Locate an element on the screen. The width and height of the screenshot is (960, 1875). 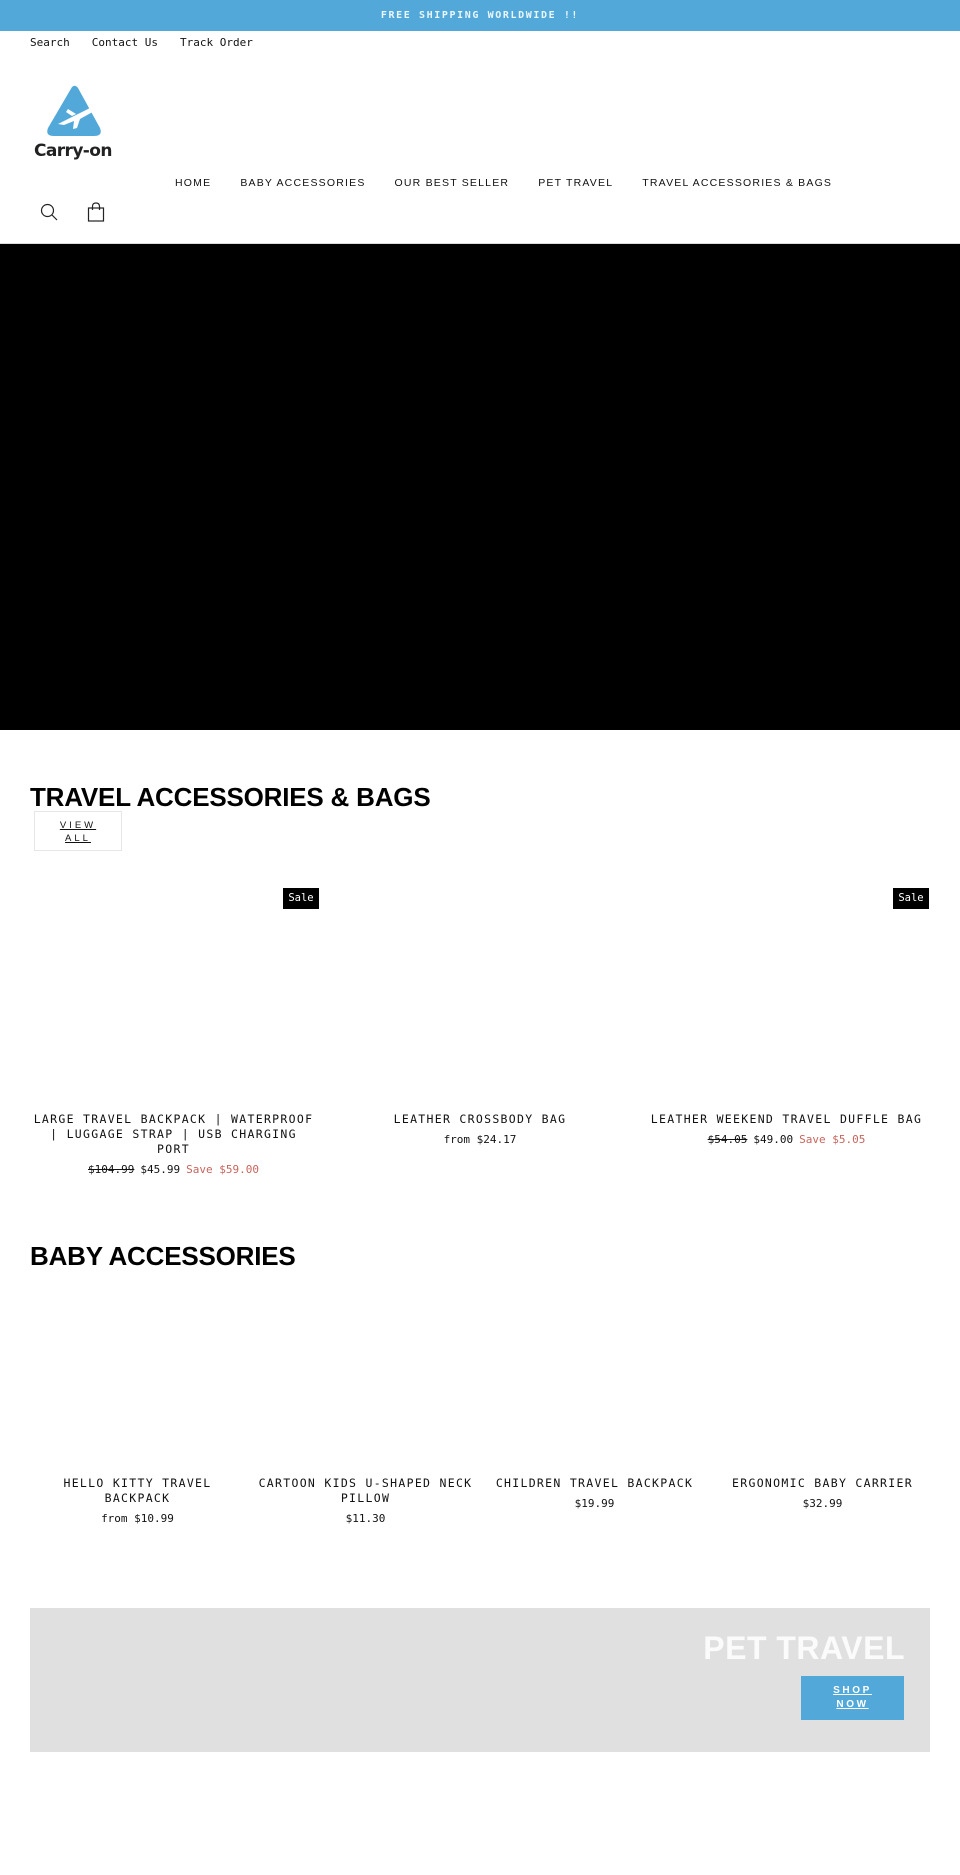
product-card: LEATHER CROSSBODY BAG from $24.17 is located at coordinates (480, 1129).